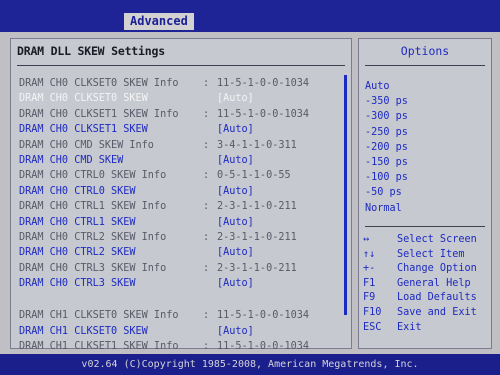 The height and width of the screenshot is (375, 500). What do you see at coordinates (91, 51) in the screenshot?
I see `page-title: DRAM DLL SKEW Settings` at bounding box center [91, 51].